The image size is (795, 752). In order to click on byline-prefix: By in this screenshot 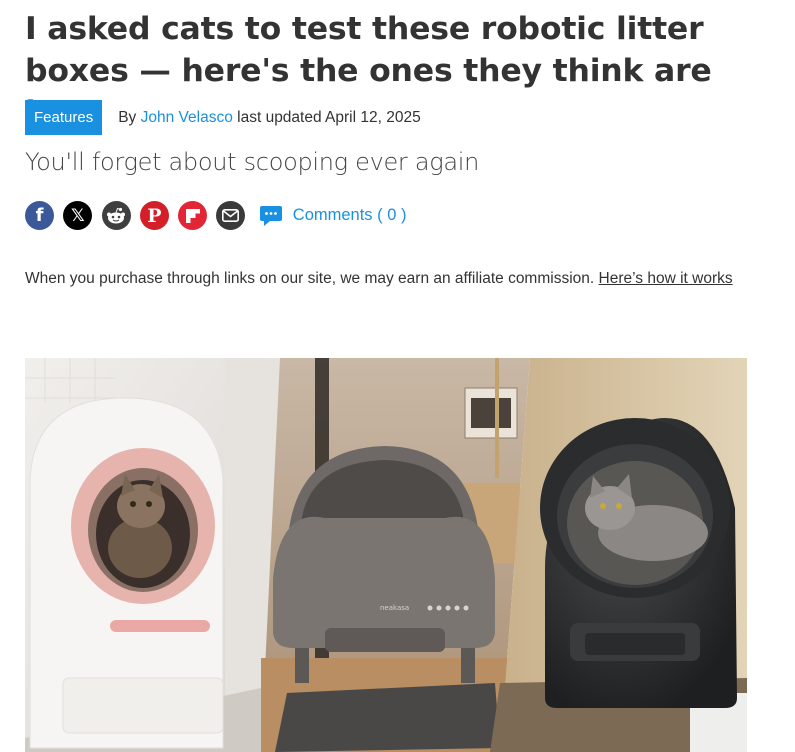, I will do `click(127, 117)`.